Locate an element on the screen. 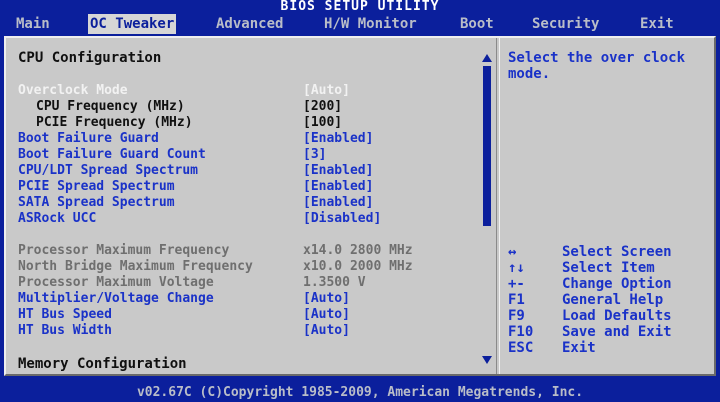 This screenshot has height=402, width=720. setting-value: [Disabled] is located at coordinates (342, 219).